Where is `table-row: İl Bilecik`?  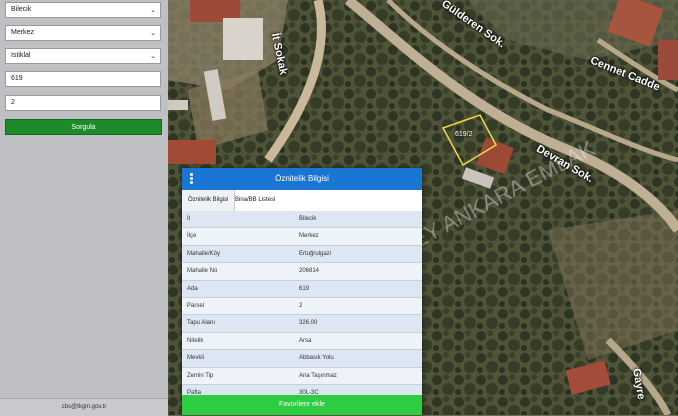
table-row: İl Bilecik is located at coordinates (302, 220).